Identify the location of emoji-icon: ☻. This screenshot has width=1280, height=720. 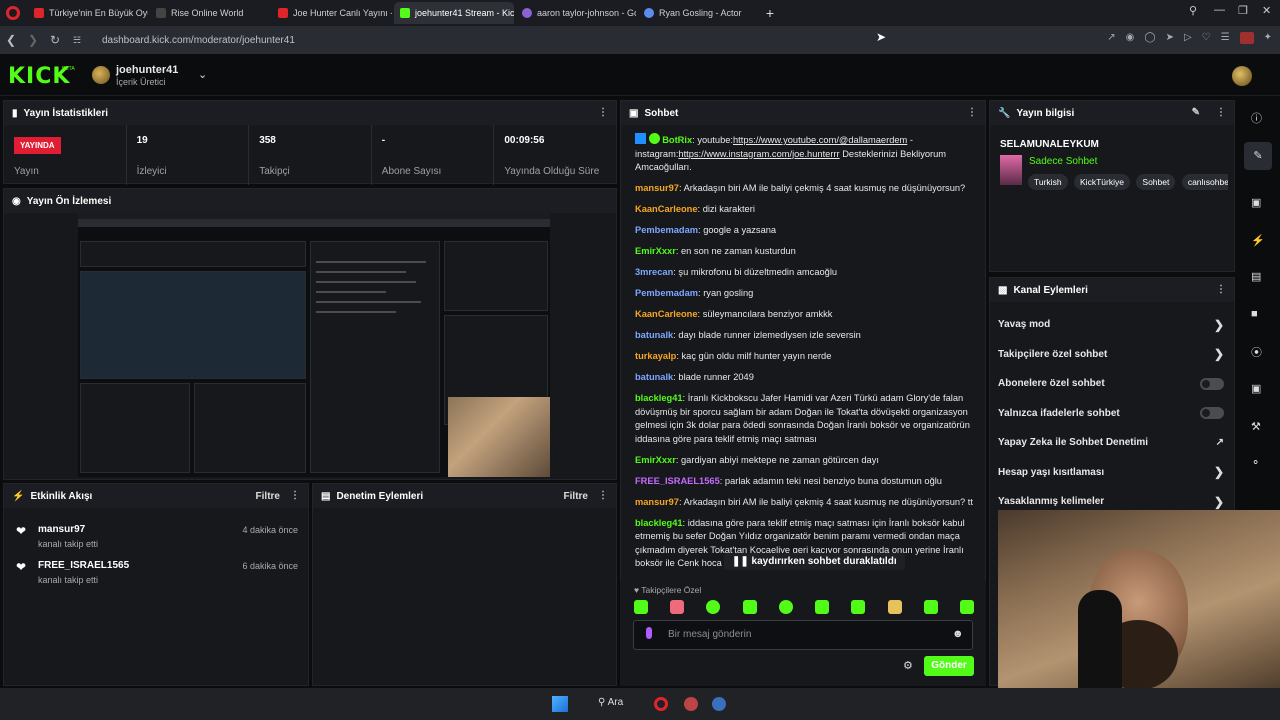
(958, 634).